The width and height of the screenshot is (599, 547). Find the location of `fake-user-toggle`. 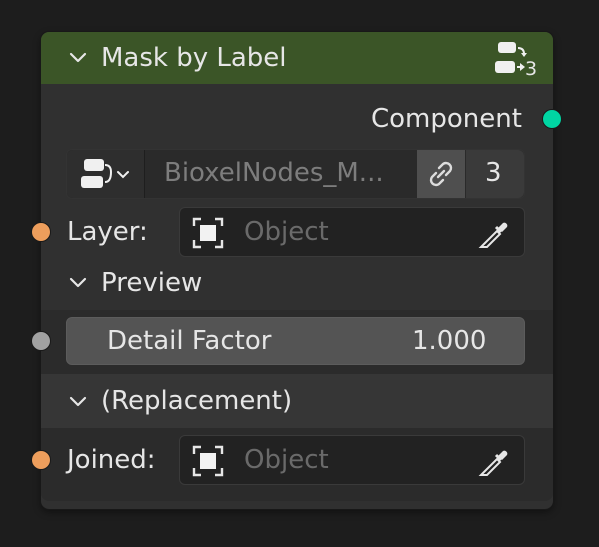

fake-user-toggle is located at coordinates (441, 174).